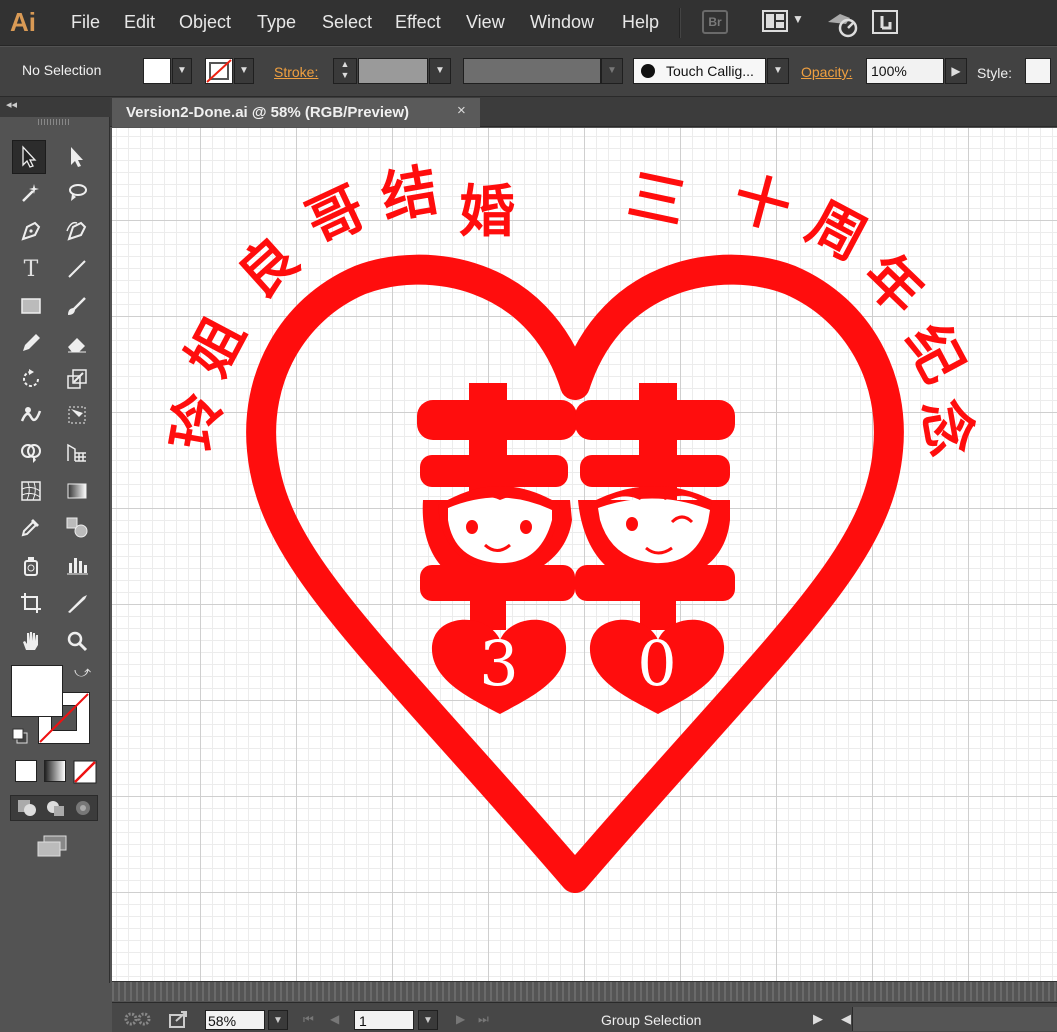 Image resolution: width=1057 pixels, height=1032 pixels. I want to click on brush-dropdown: ▼, so click(778, 71).